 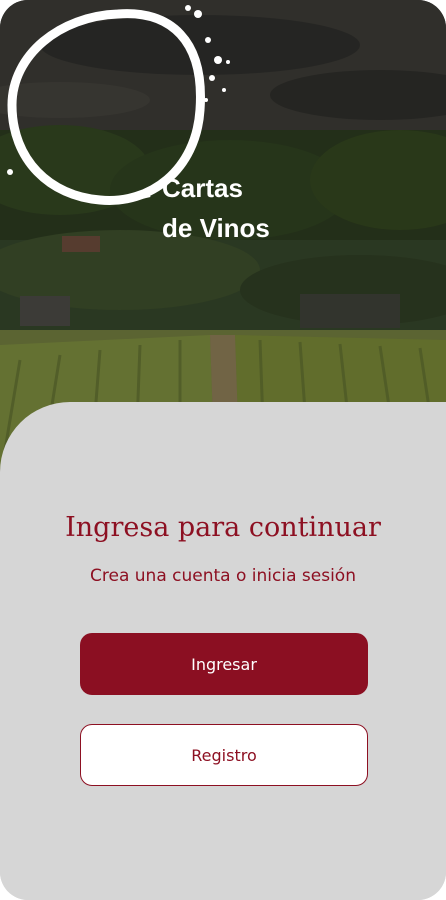 What do you see at coordinates (224, 664) in the screenshot?
I see `login-button: Ingresar` at bounding box center [224, 664].